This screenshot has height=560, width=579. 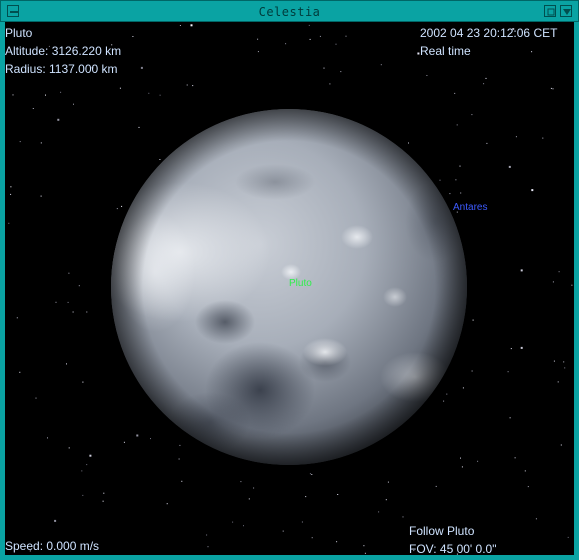 I want to click on window-title: Celestia, so click(x=289, y=12).